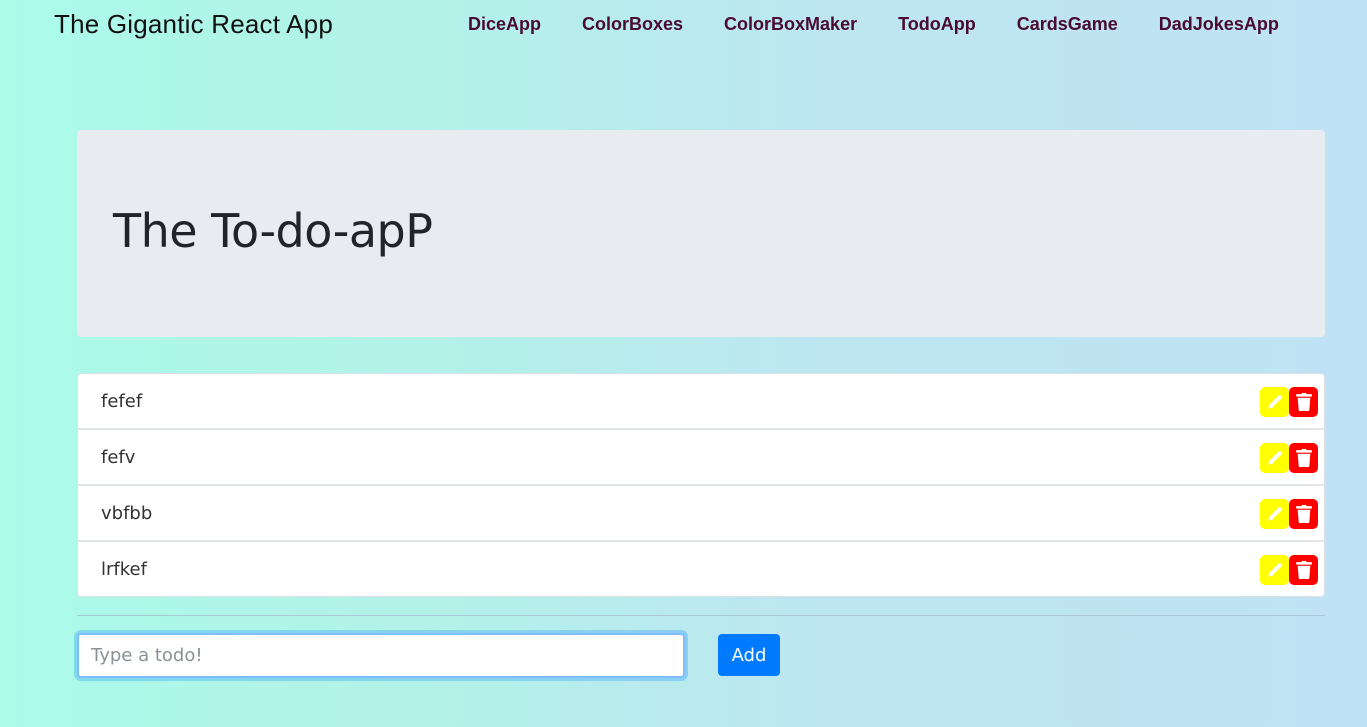 This screenshot has width=1367, height=727. Describe the element at coordinates (381, 655) in the screenshot. I see `todo-input` at that location.